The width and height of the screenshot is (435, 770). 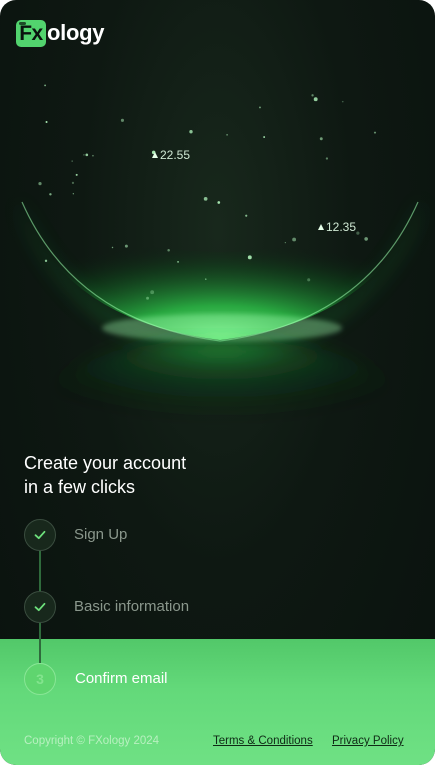 I want to click on ticker-left: 22.55, so click(x=171, y=155).